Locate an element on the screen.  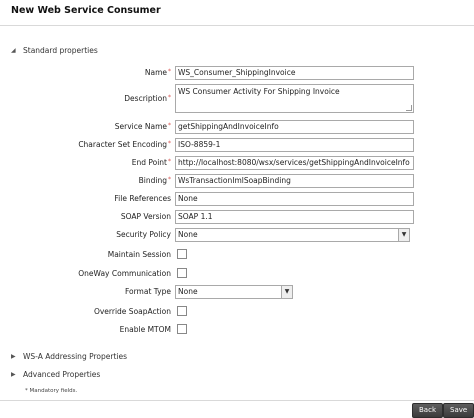
row-soap-version: SOAP Version SOAP 1.1 is located at coordinates (237, 217).